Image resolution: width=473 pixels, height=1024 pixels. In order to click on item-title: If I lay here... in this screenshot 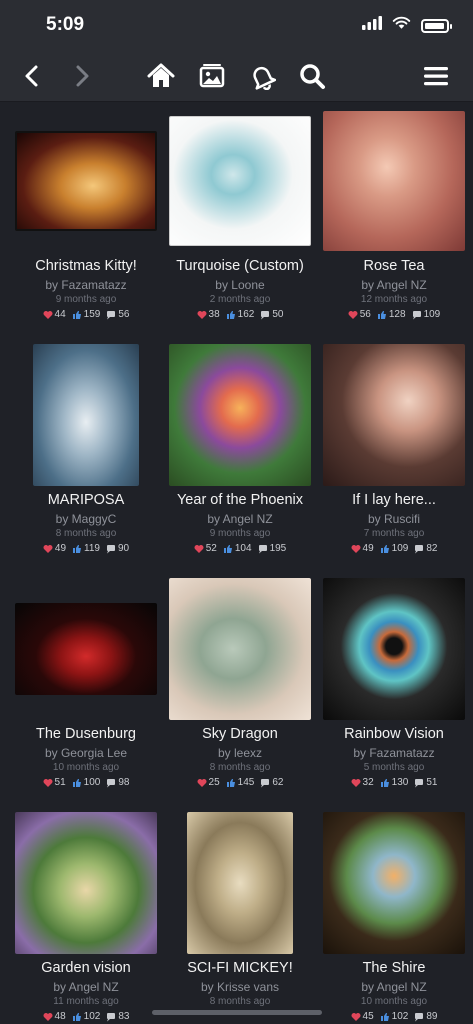, I will do `click(394, 500)`.